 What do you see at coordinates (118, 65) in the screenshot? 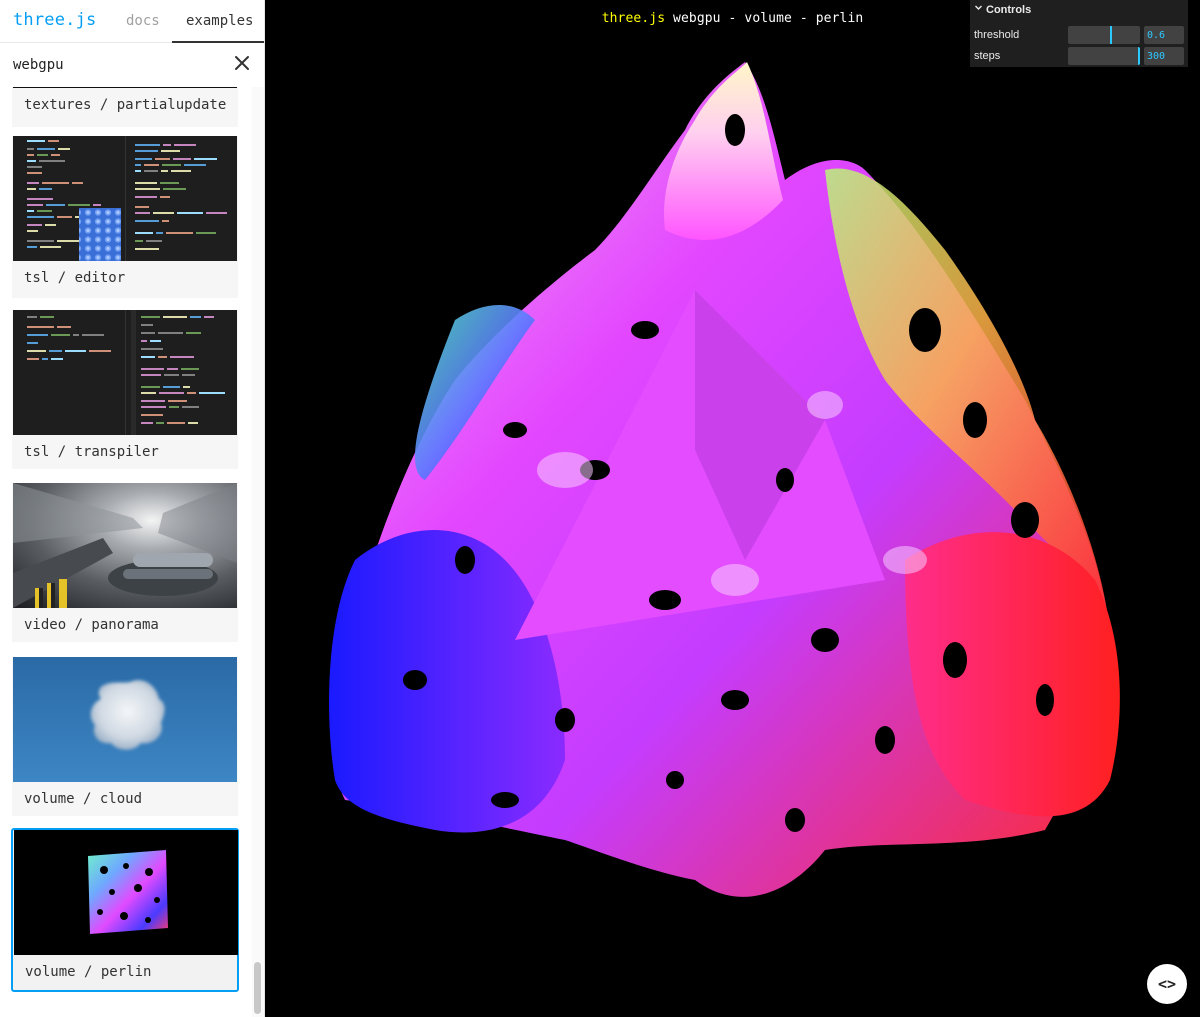
I see `search-input` at bounding box center [118, 65].